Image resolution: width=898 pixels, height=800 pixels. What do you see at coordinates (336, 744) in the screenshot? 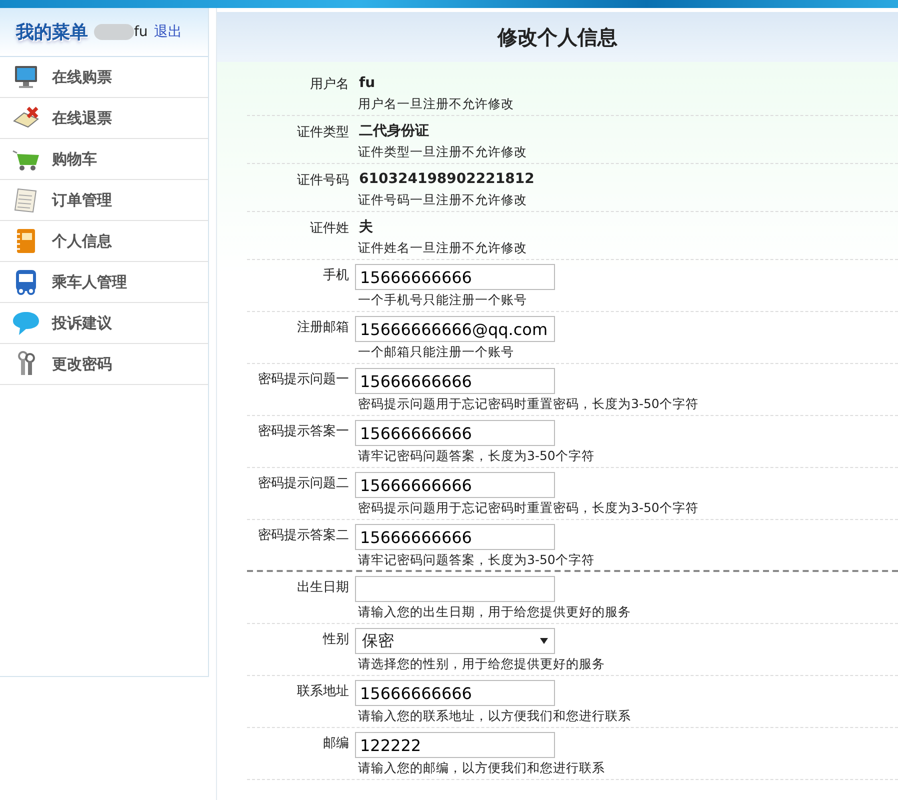
I see `field-label: 邮编` at bounding box center [336, 744].